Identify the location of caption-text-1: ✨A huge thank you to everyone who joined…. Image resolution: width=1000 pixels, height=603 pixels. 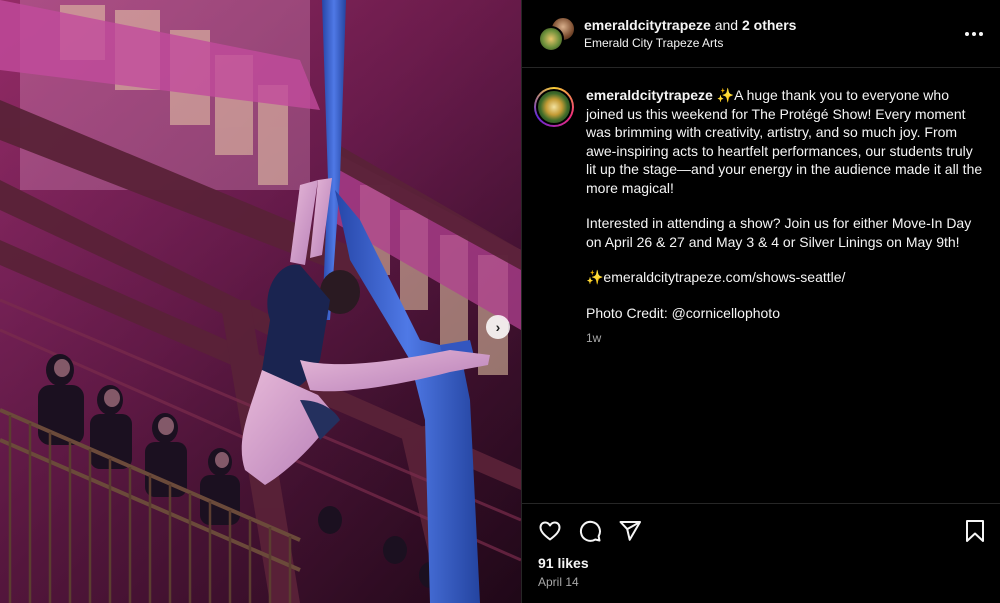
(784, 141).